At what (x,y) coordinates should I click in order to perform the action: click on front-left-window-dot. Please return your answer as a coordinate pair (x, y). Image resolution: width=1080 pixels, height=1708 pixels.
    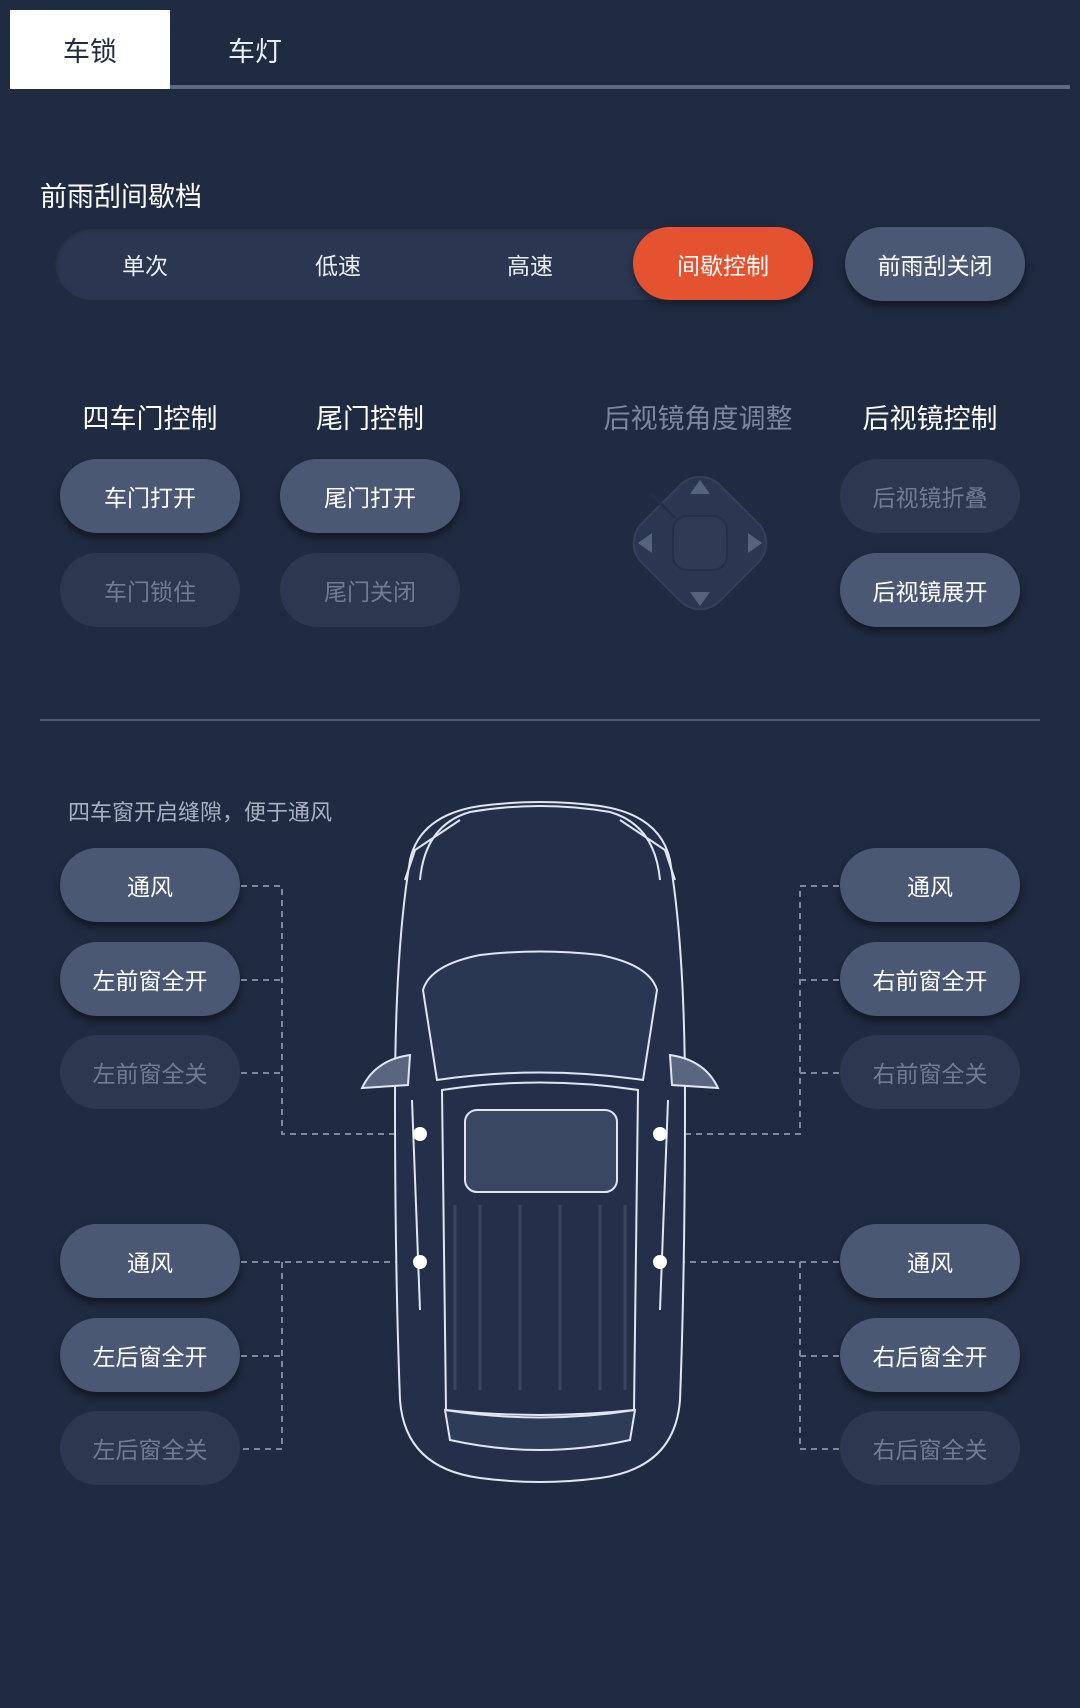
    Looking at the image, I should click on (420, 1134).